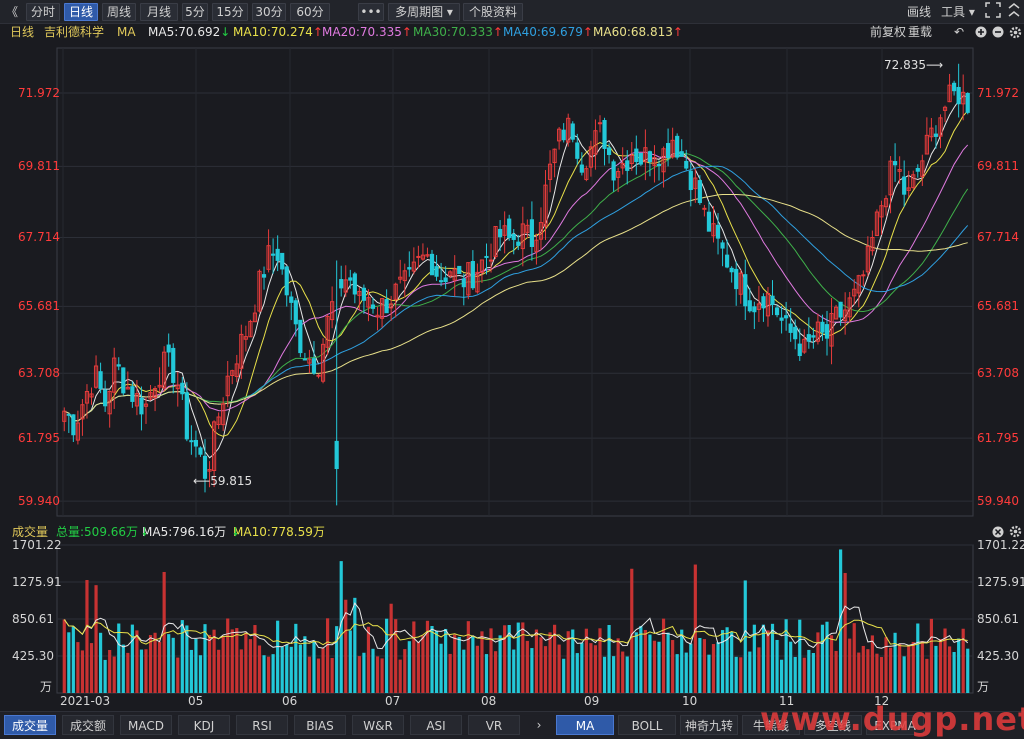 The width and height of the screenshot is (1024, 739). What do you see at coordinates (378, 725) in the screenshot?
I see `tab-6: W&R` at bounding box center [378, 725].